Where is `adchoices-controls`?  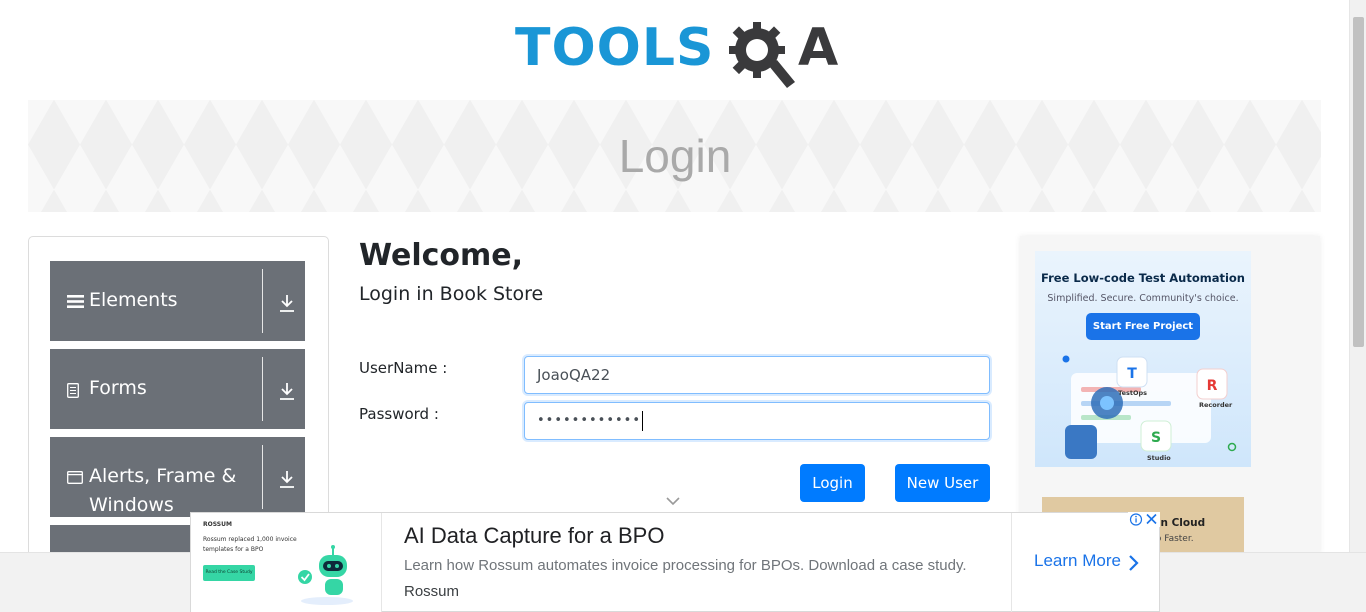
adchoices-controls is located at coordinates (1144, 519).